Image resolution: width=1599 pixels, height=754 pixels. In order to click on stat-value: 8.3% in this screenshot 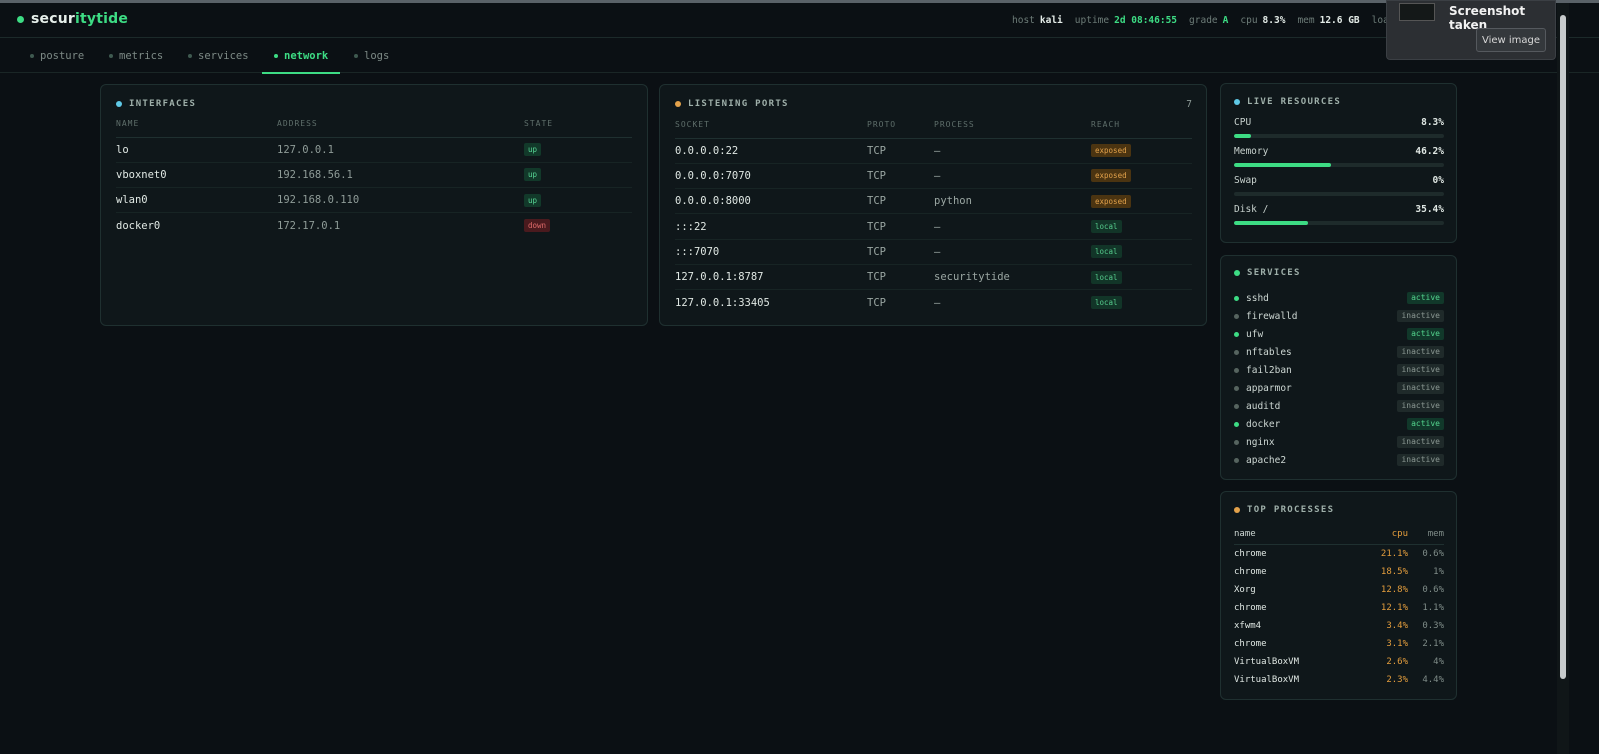, I will do `click(1274, 20)`.